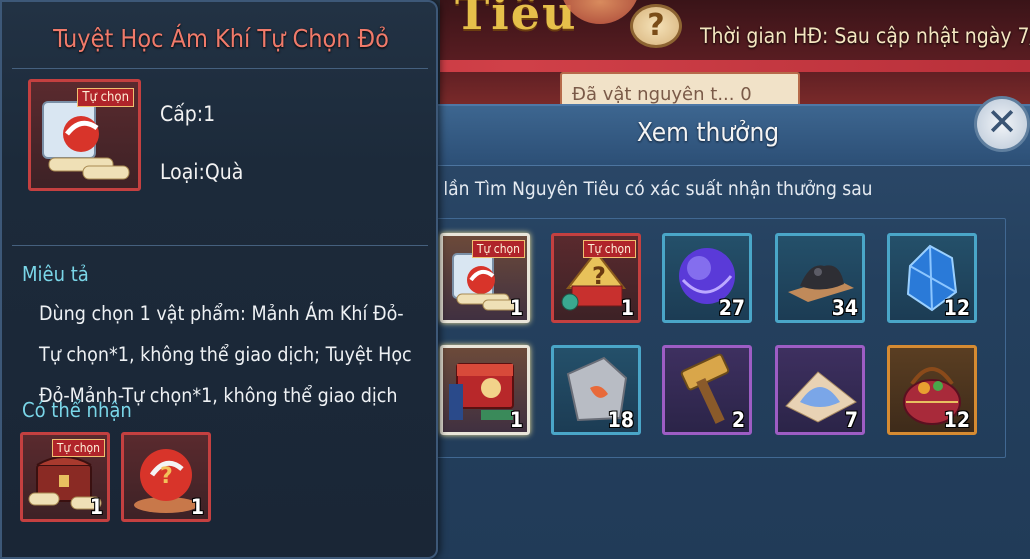 The width and height of the screenshot is (1030, 559). Describe the element at coordinates (485, 390) in the screenshot. I see `reward-item: 1` at that location.